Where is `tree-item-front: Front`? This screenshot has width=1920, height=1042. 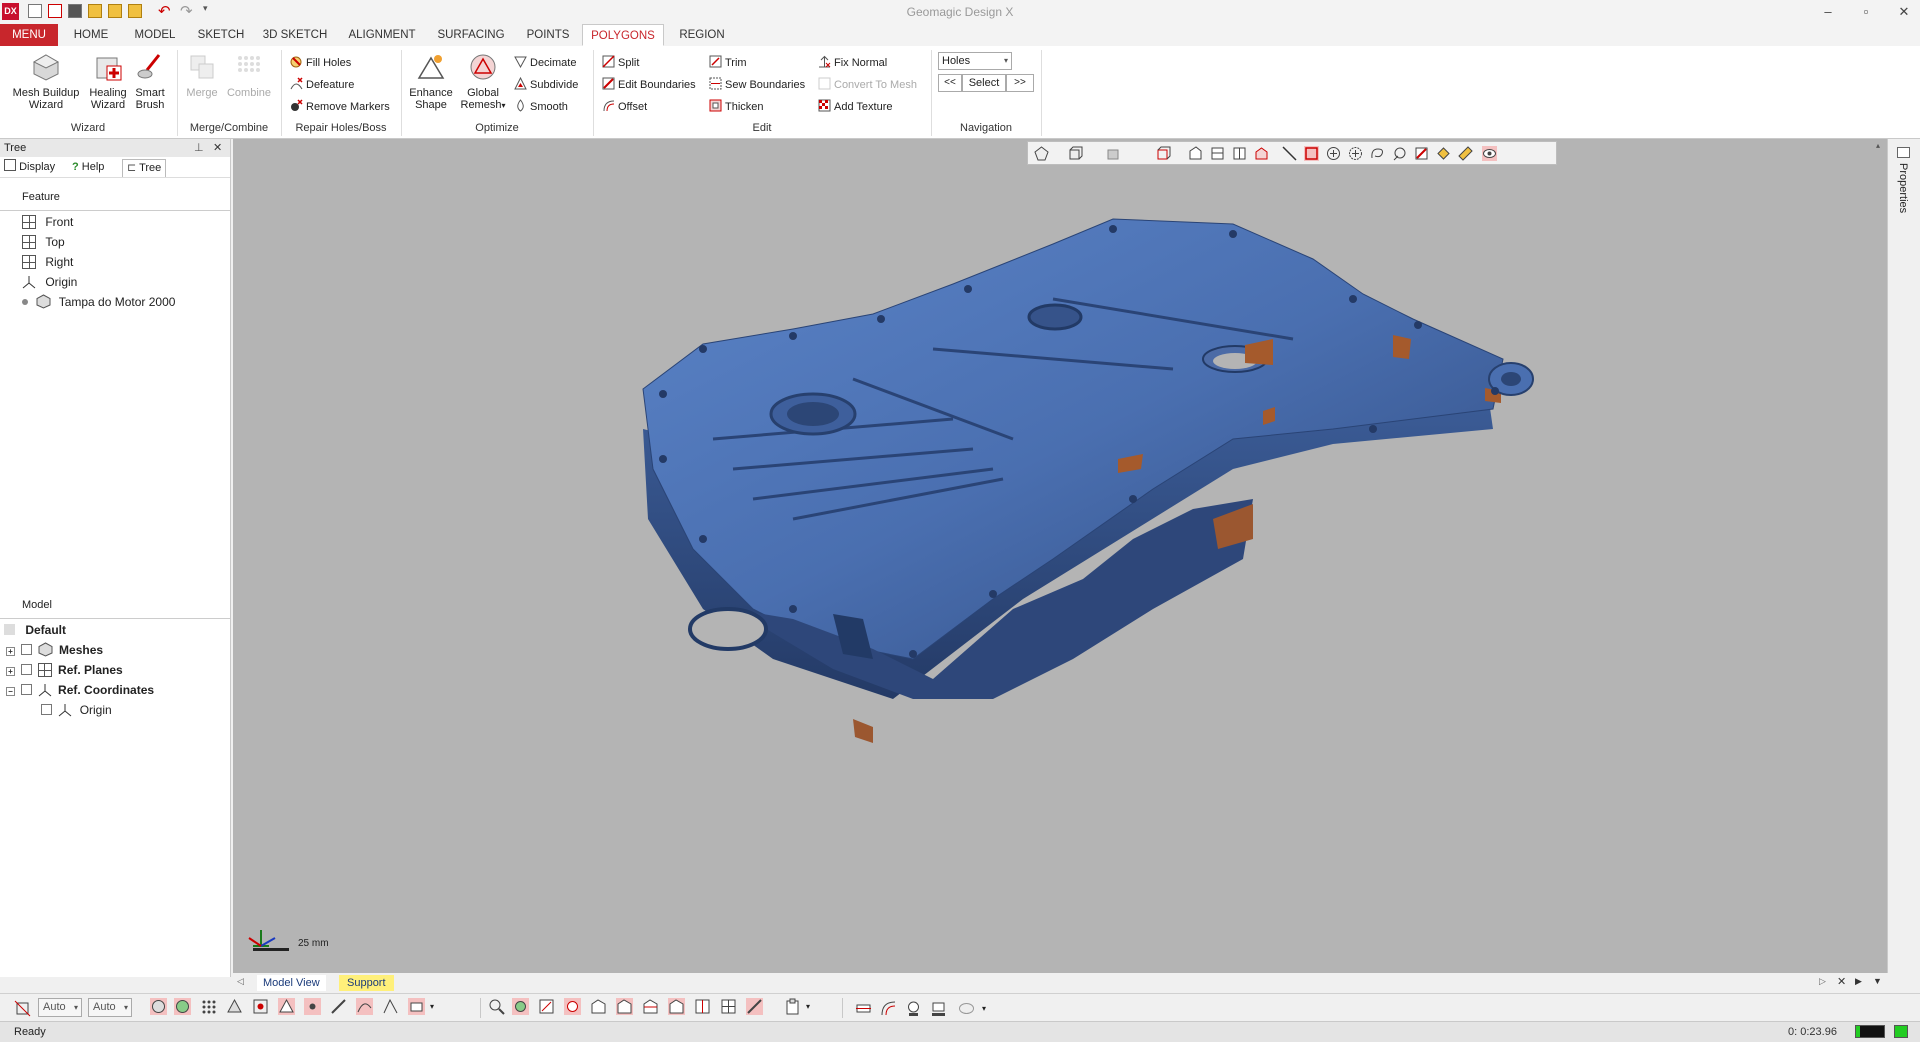
tree-item-front: Front is located at coordinates (47, 222).